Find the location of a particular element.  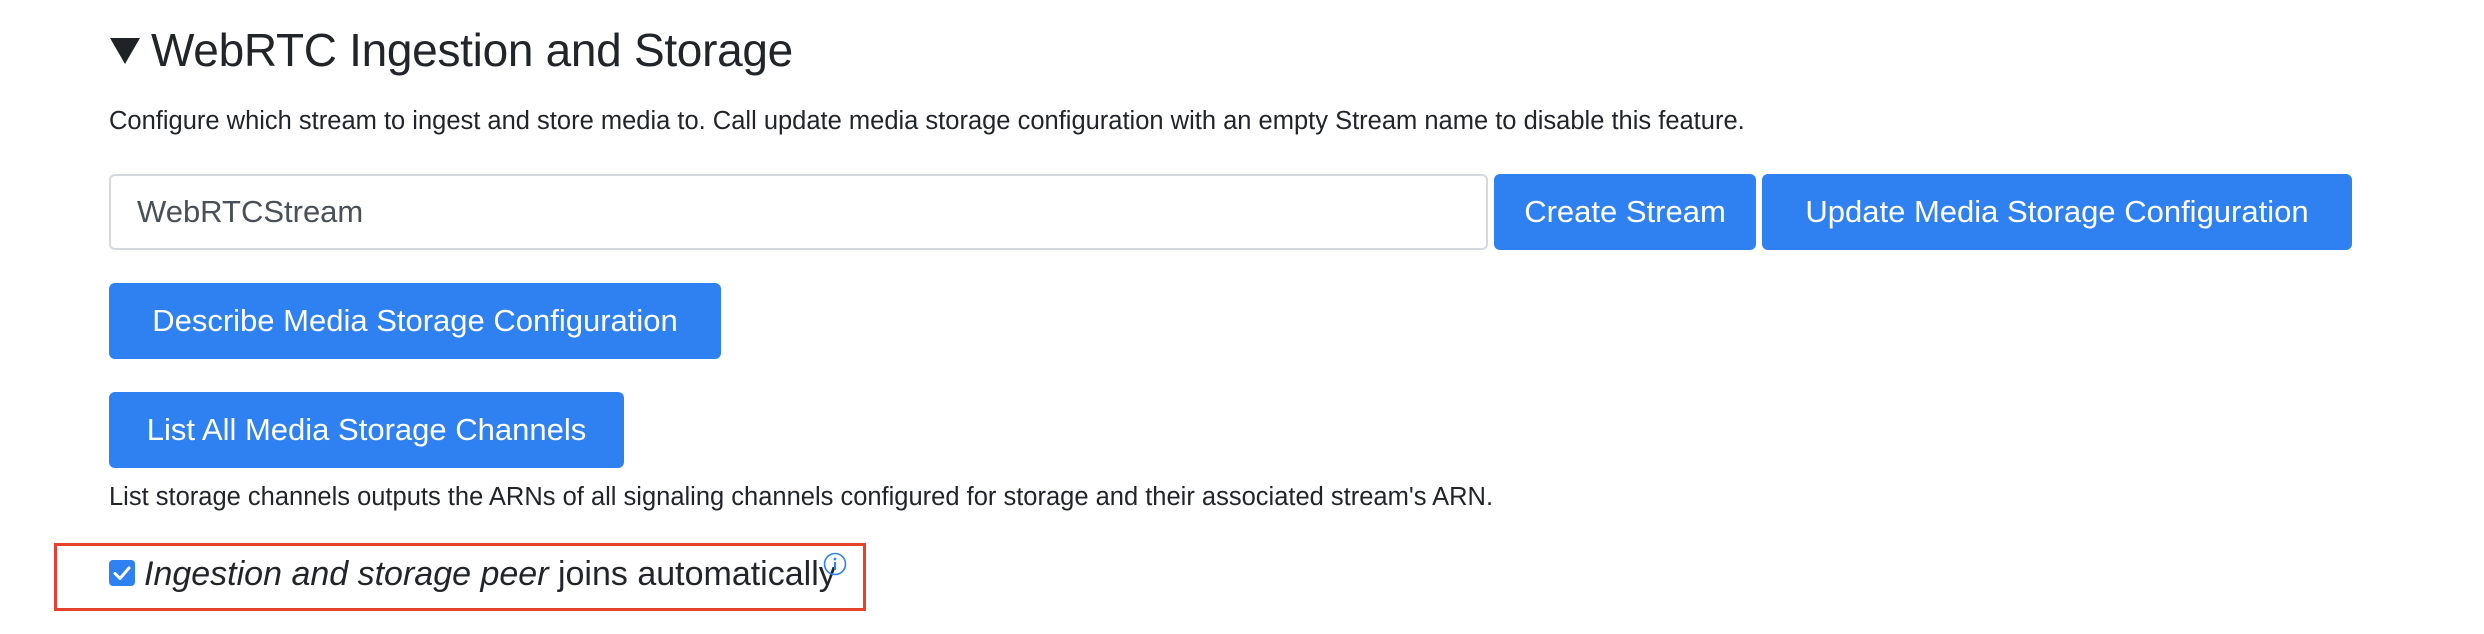

checkmark-icon is located at coordinates (122, 573).